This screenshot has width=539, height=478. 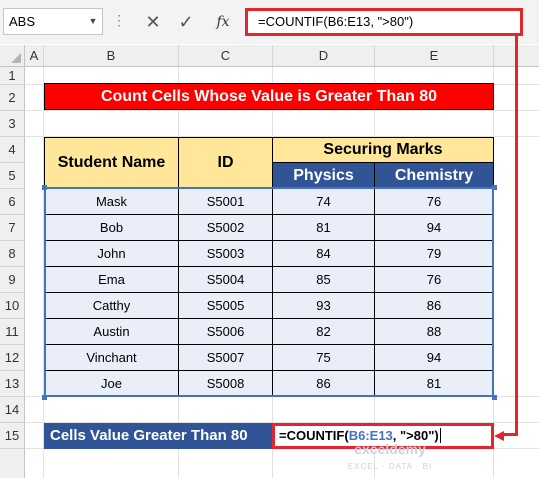 I want to click on formula-input: =COUNTIF(B6:E13, ">80"), so click(x=384, y=22).